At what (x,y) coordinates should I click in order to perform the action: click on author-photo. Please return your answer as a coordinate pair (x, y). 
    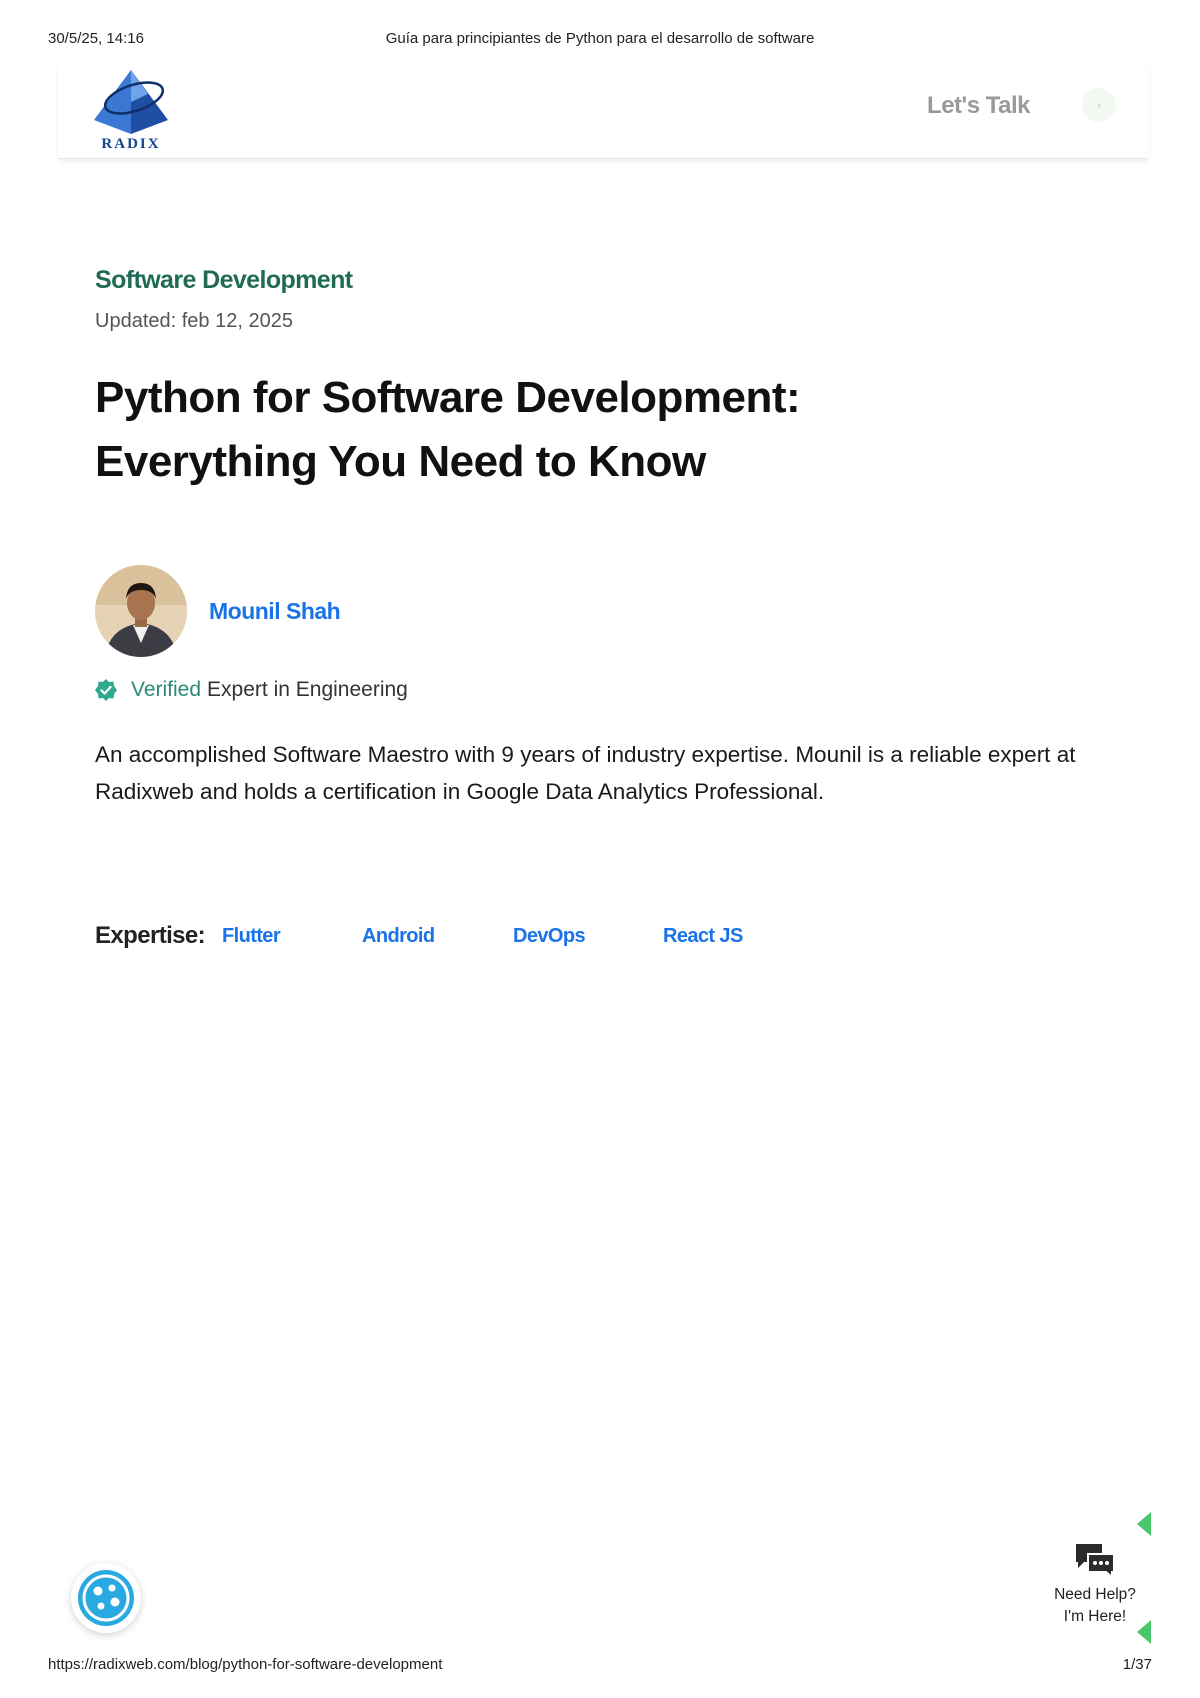
    Looking at the image, I should click on (141, 611).